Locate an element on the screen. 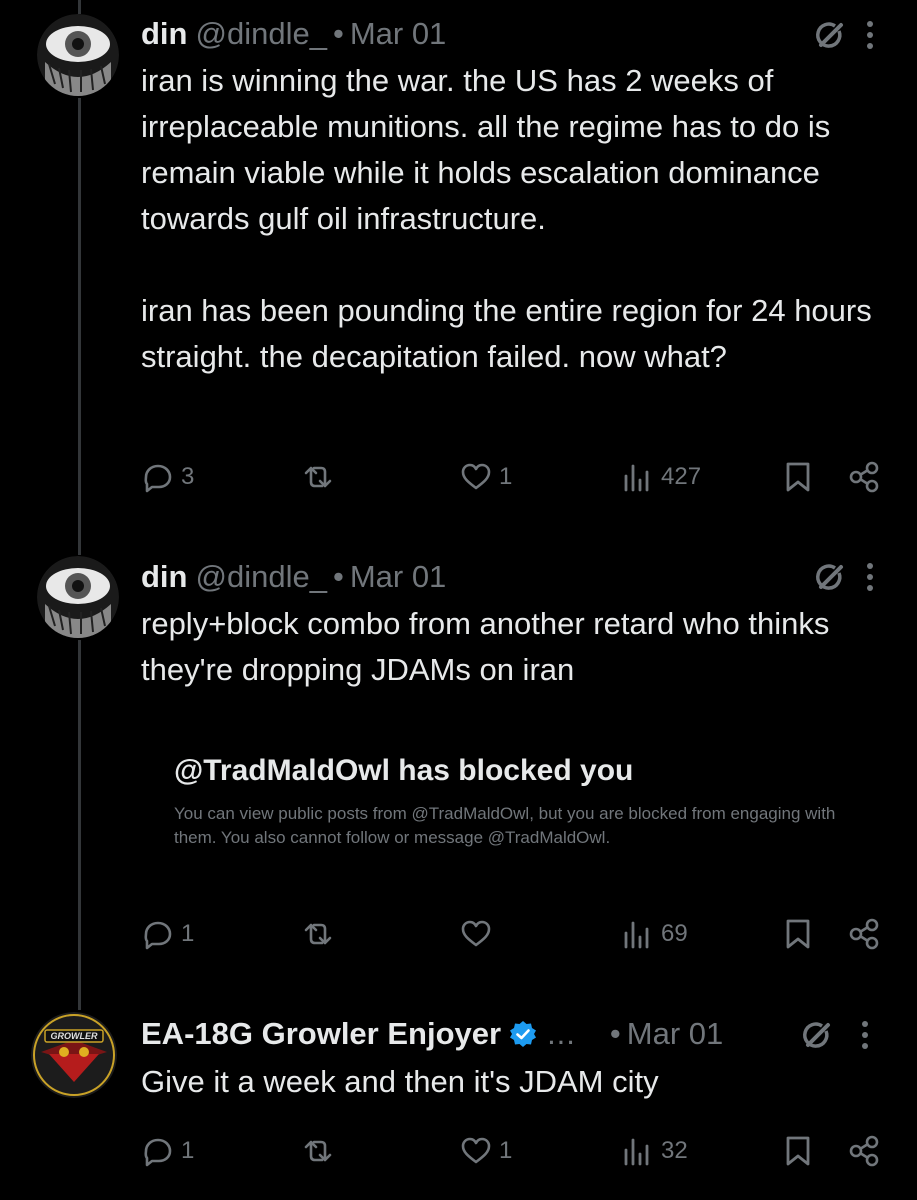  action-bar: 1 1 32 is located at coordinates (516, 1154).